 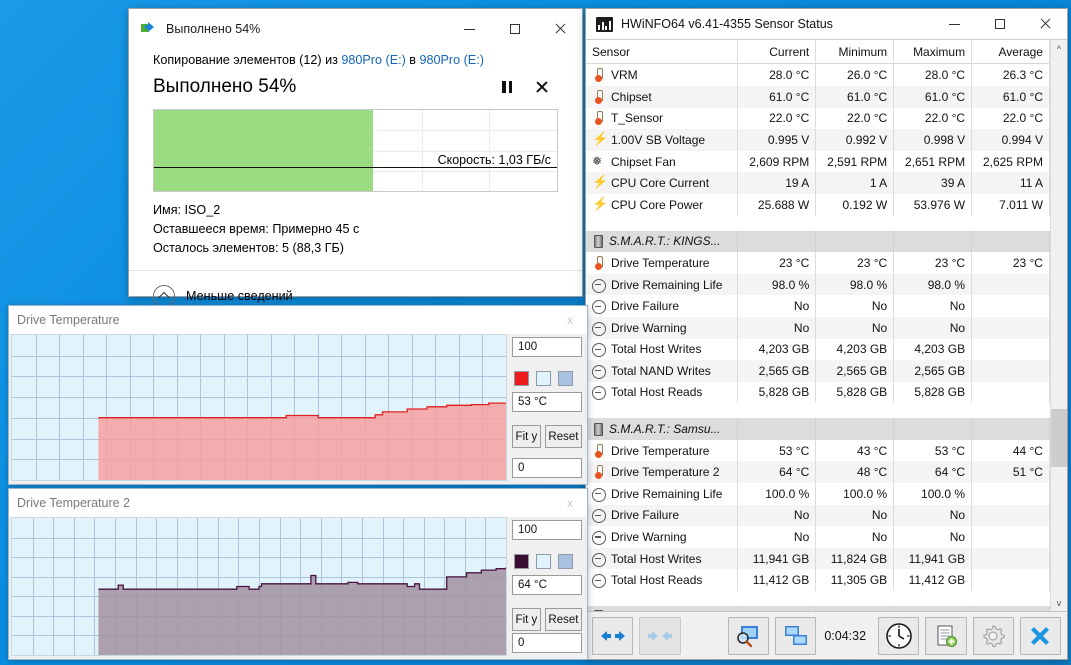 I want to click on minimize-button, so click(x=469, y=29).